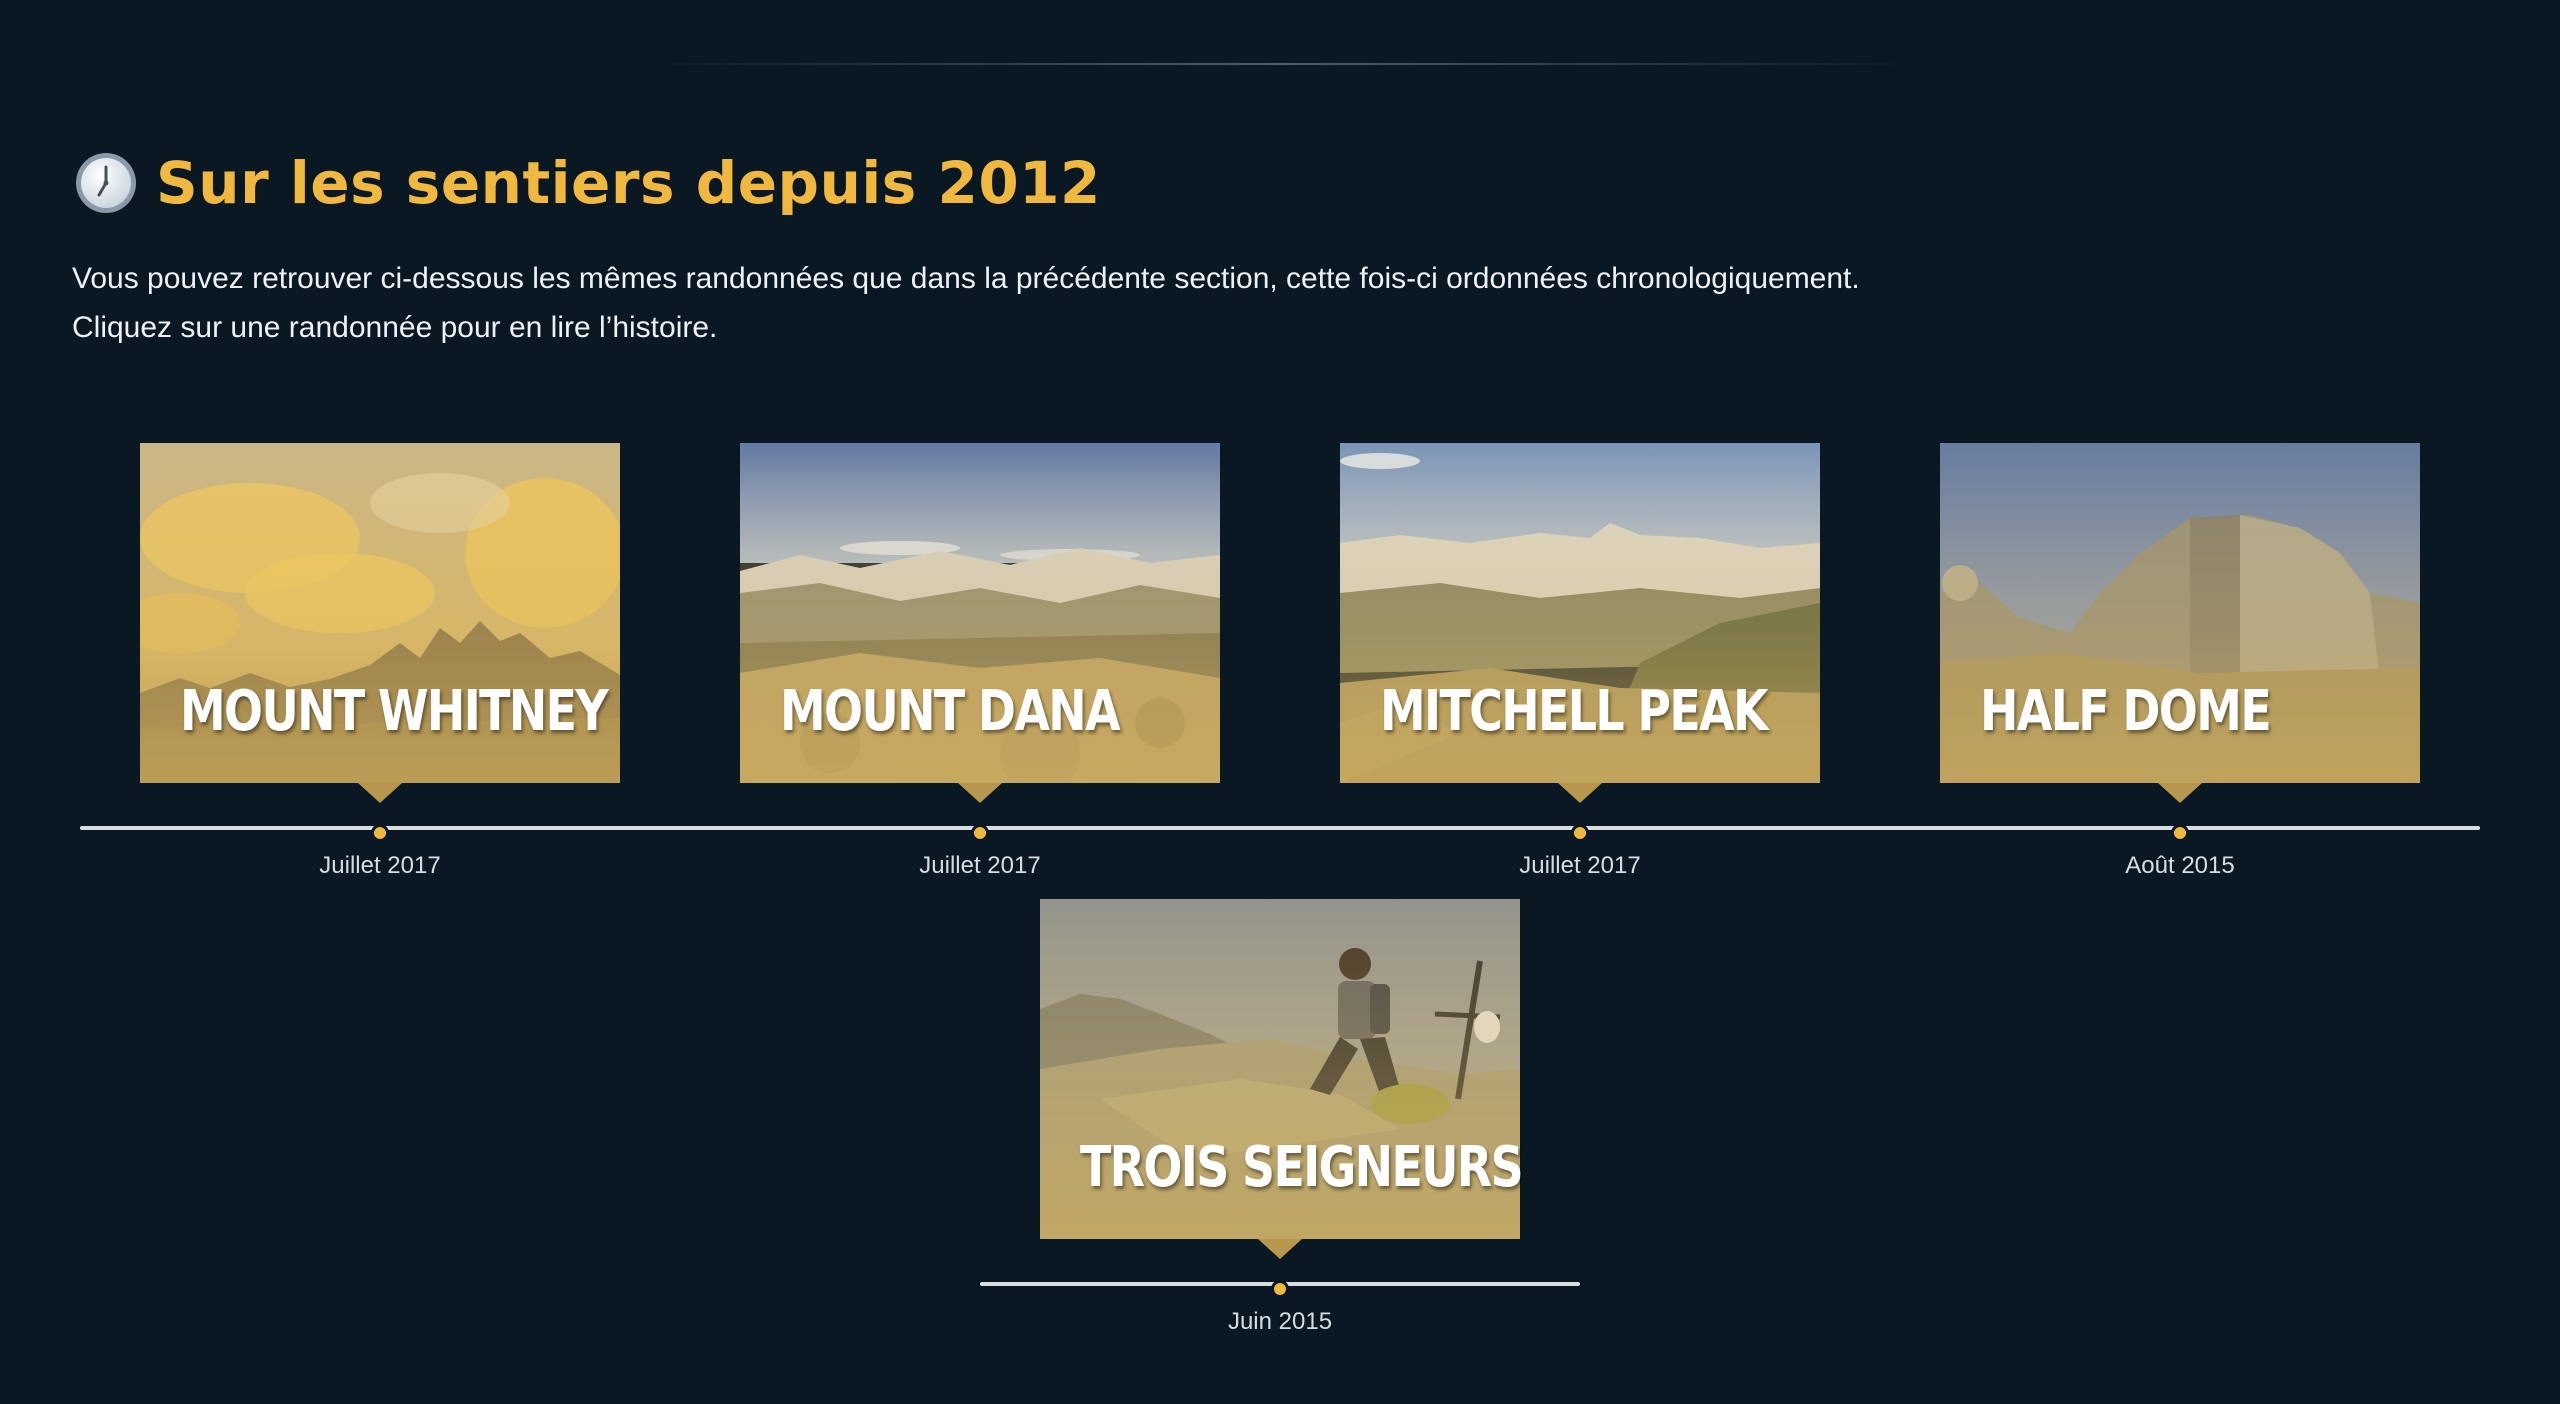 The width and height of the screenshot is (2560, 1404). I want to click on hike-title: MOUNT WHITNEY, so click(394, 711).